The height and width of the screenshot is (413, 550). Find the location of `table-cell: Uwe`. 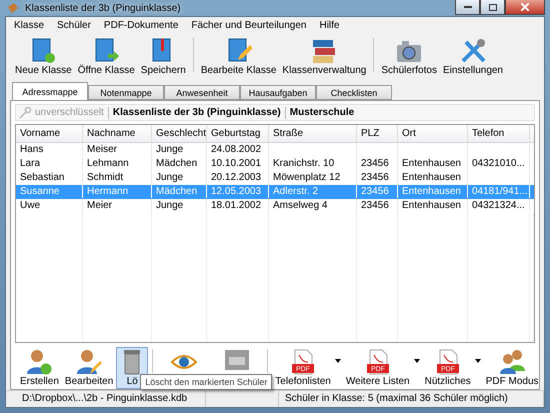

table-cell: Uwe is located at coordinates (30, 205).